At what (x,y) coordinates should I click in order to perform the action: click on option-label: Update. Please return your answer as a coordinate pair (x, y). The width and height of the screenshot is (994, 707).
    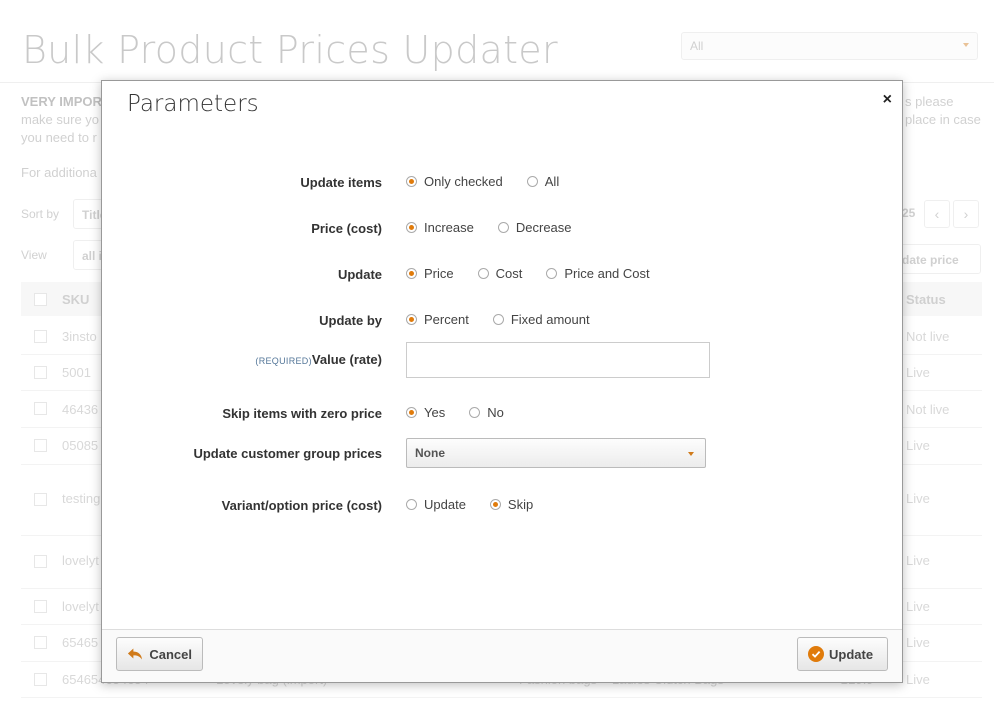
    Looking at the image, I should click on (445, 504).